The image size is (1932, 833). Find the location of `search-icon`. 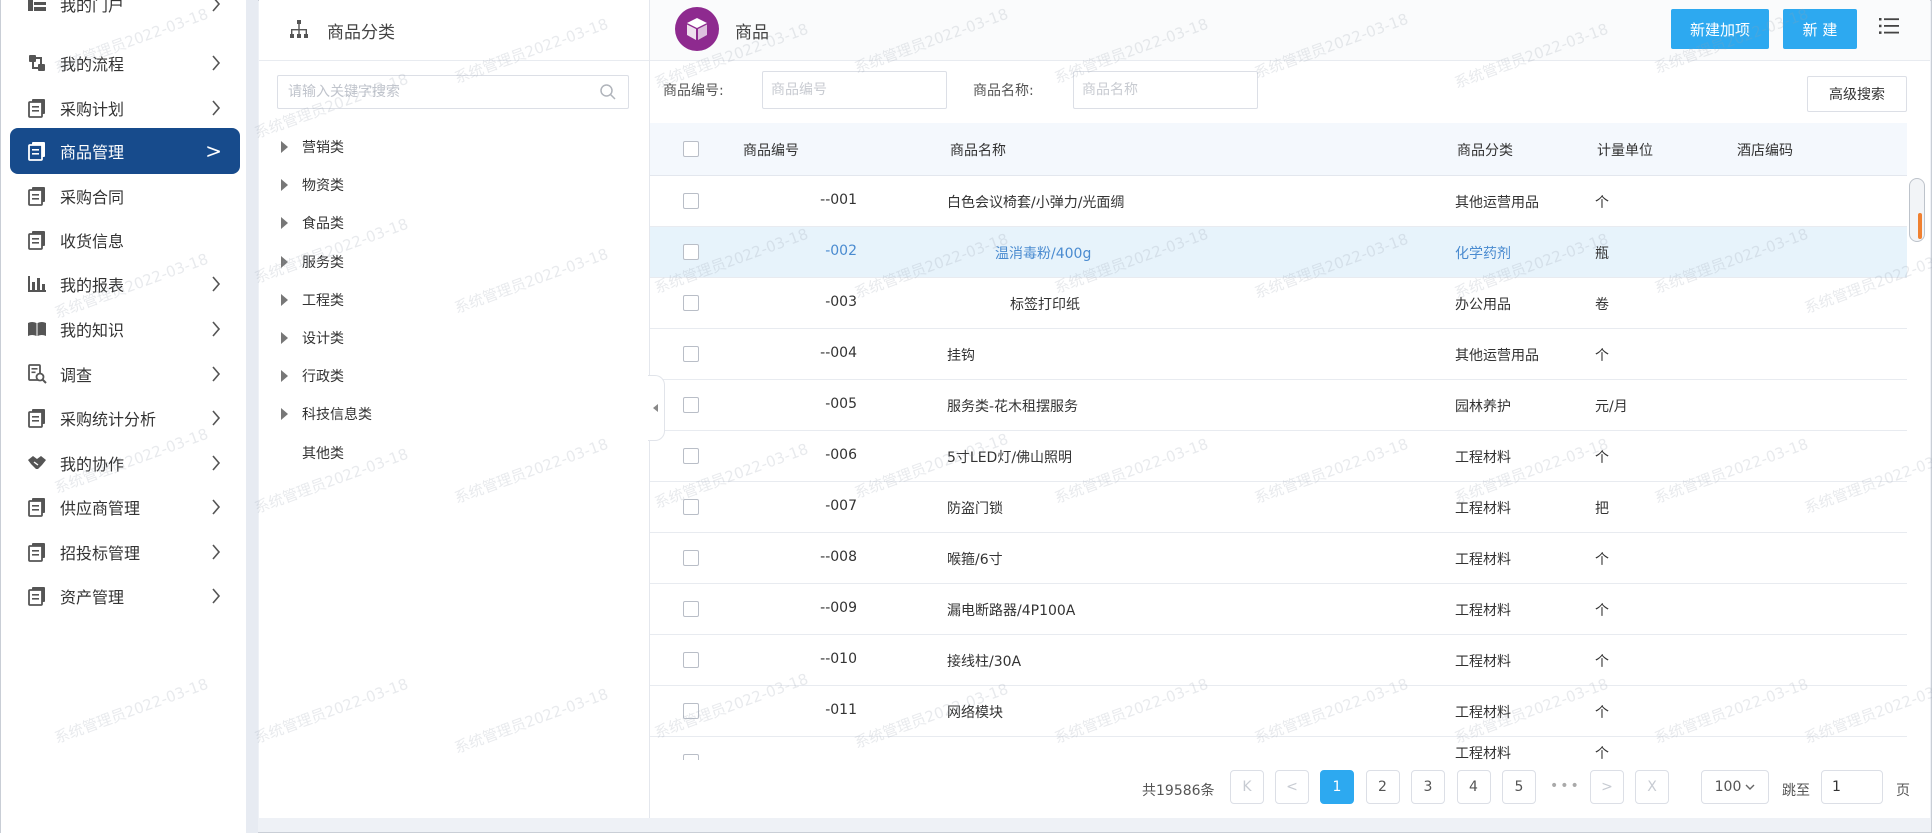

search-icon is located at coordinates (608, 92).